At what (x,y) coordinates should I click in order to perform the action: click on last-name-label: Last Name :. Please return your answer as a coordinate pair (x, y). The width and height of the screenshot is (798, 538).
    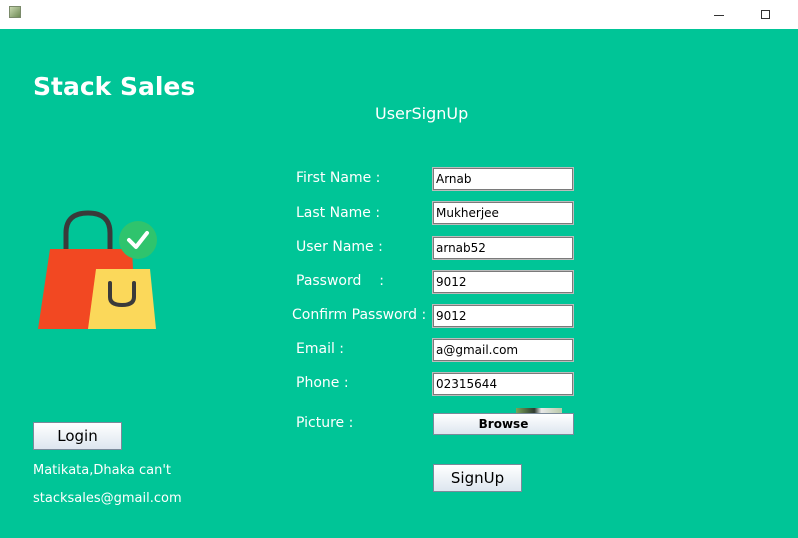
    Looking at the image, I should click on (338, 213).